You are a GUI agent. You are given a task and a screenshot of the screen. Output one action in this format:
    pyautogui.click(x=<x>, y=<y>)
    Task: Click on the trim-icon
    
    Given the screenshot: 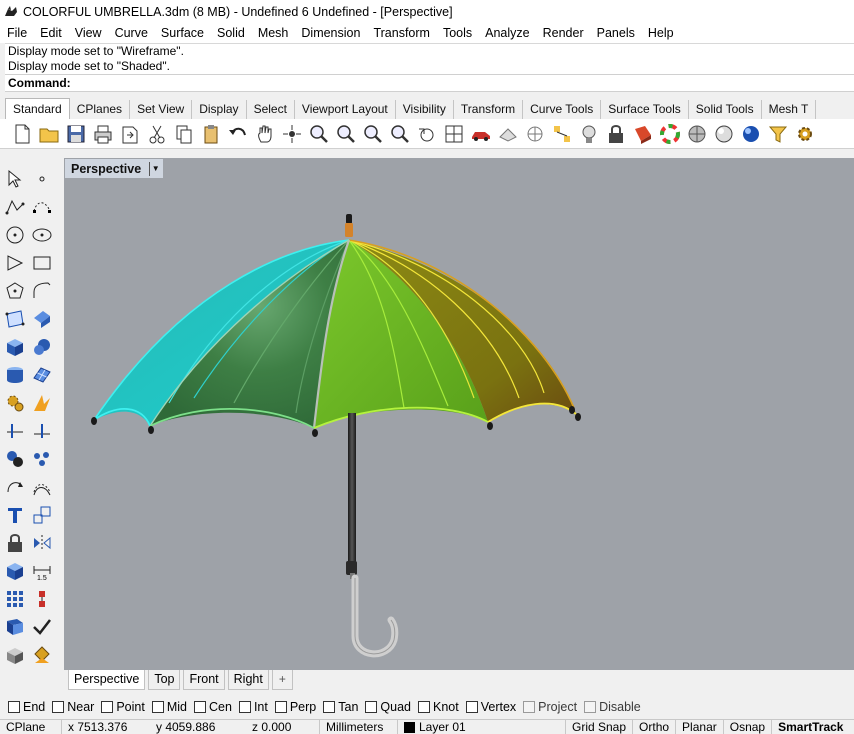 What is the action you would take?
    pyautogui.click(x=15, y=431)
    